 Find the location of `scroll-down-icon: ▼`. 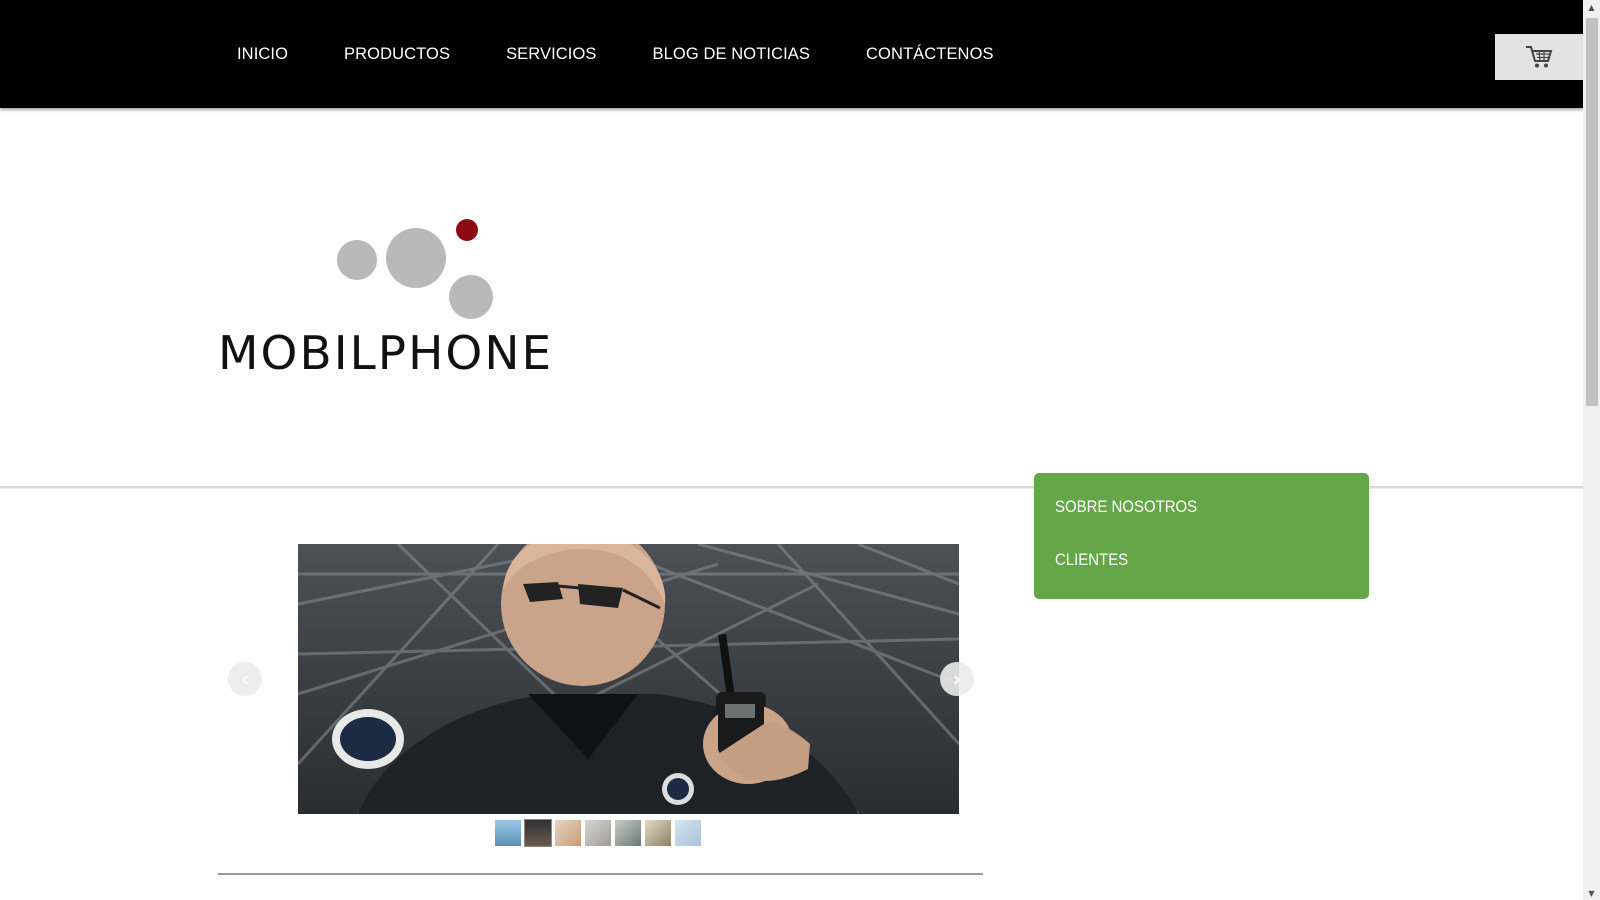

scroll-down-icon: ▼ is located at coordinates (1591, 893).